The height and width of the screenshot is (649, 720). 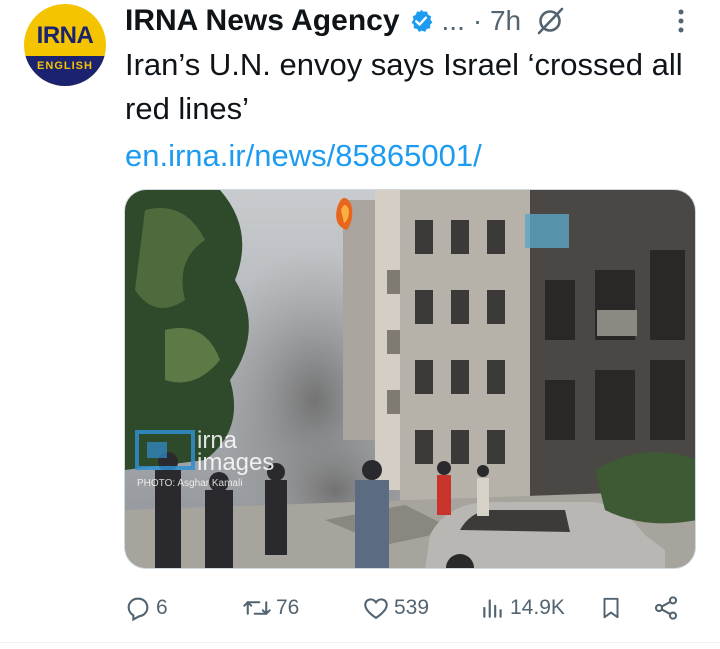 What do you see at coordinates (65, 35) in the screenshot?
I see `avatar-logo-text: IRNA` at bounding box center [65, 35].